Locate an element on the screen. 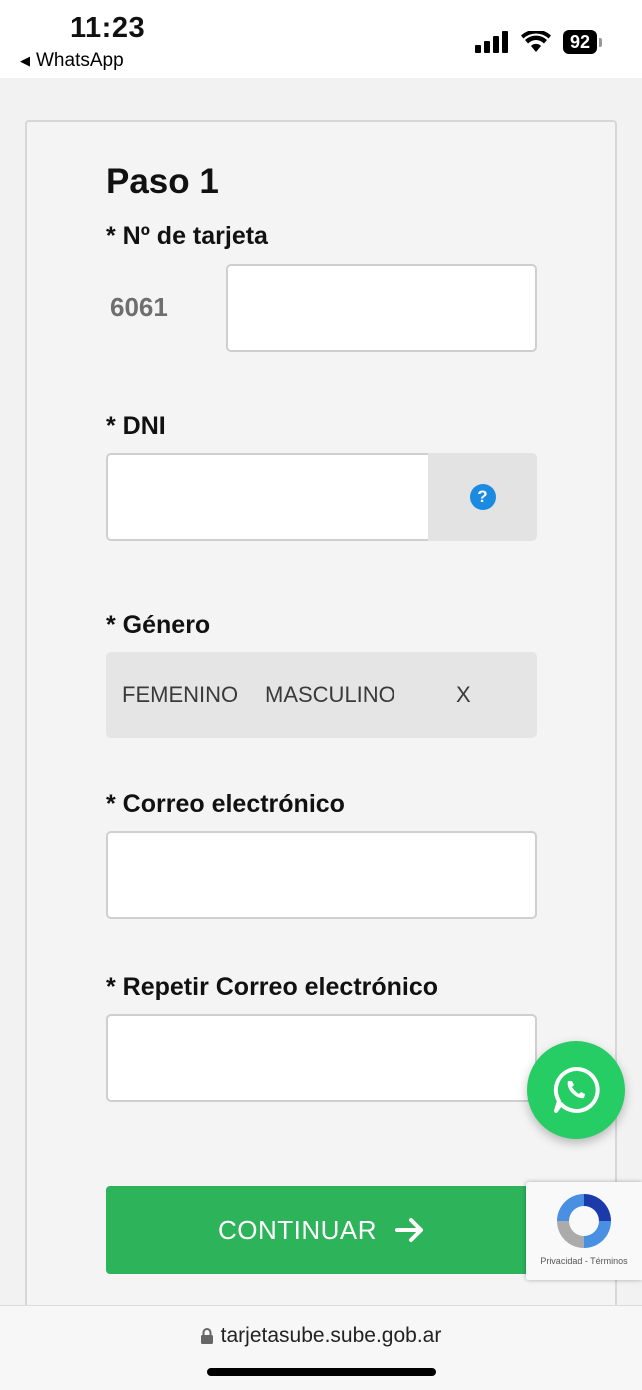 The height and width of the screenshot is (1390, 642). recaptcha-legal-links: Privacidad - Términos is located at coordinates (583, 1261).